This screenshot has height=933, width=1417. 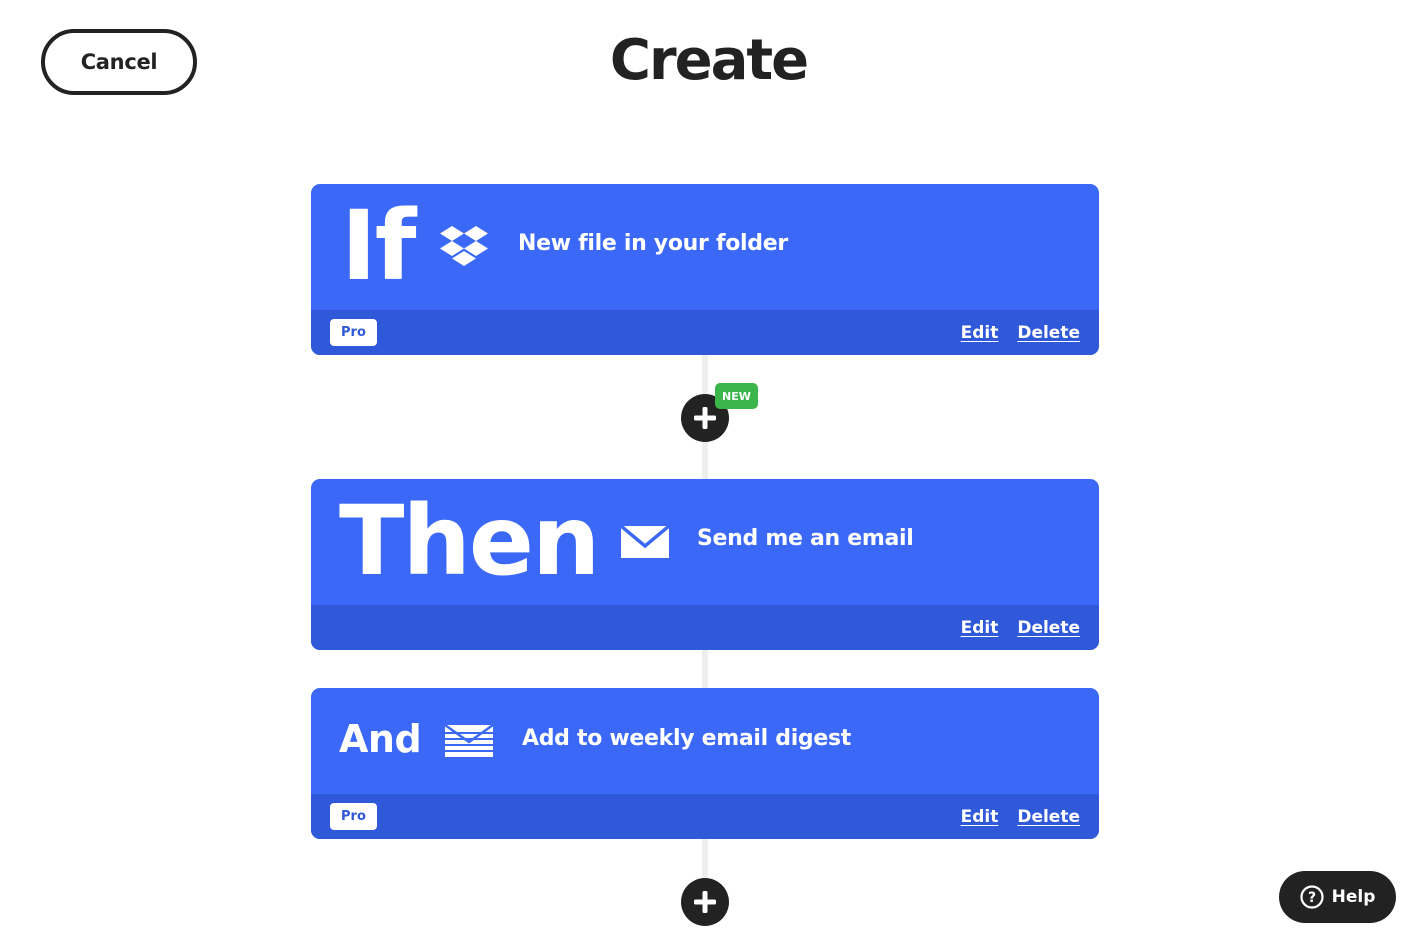 What do you see at coordinates (709, 60) in the screenshot?
I see `page-title: Create` at bounding box center [709, 60].